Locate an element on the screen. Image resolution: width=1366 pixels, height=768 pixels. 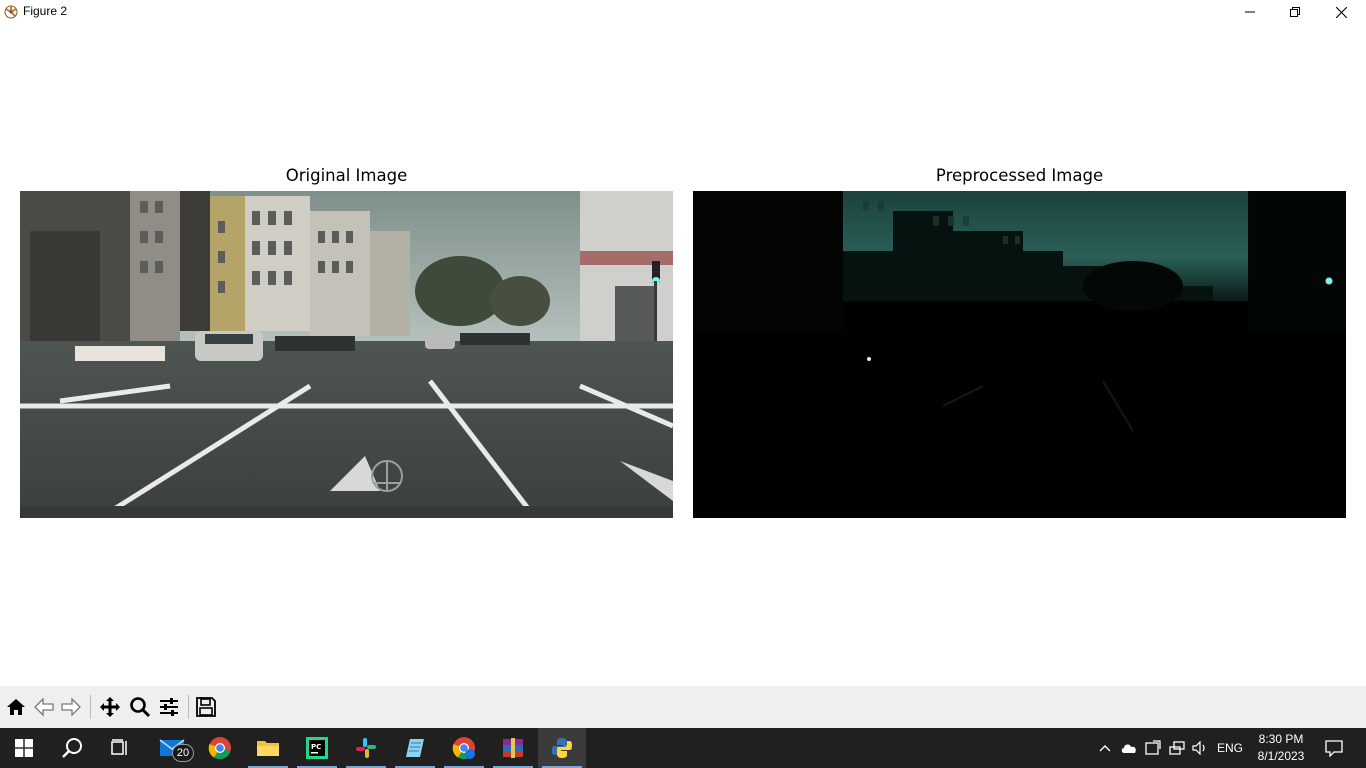
chrome-profile-app is located at coordinates (464, 748).